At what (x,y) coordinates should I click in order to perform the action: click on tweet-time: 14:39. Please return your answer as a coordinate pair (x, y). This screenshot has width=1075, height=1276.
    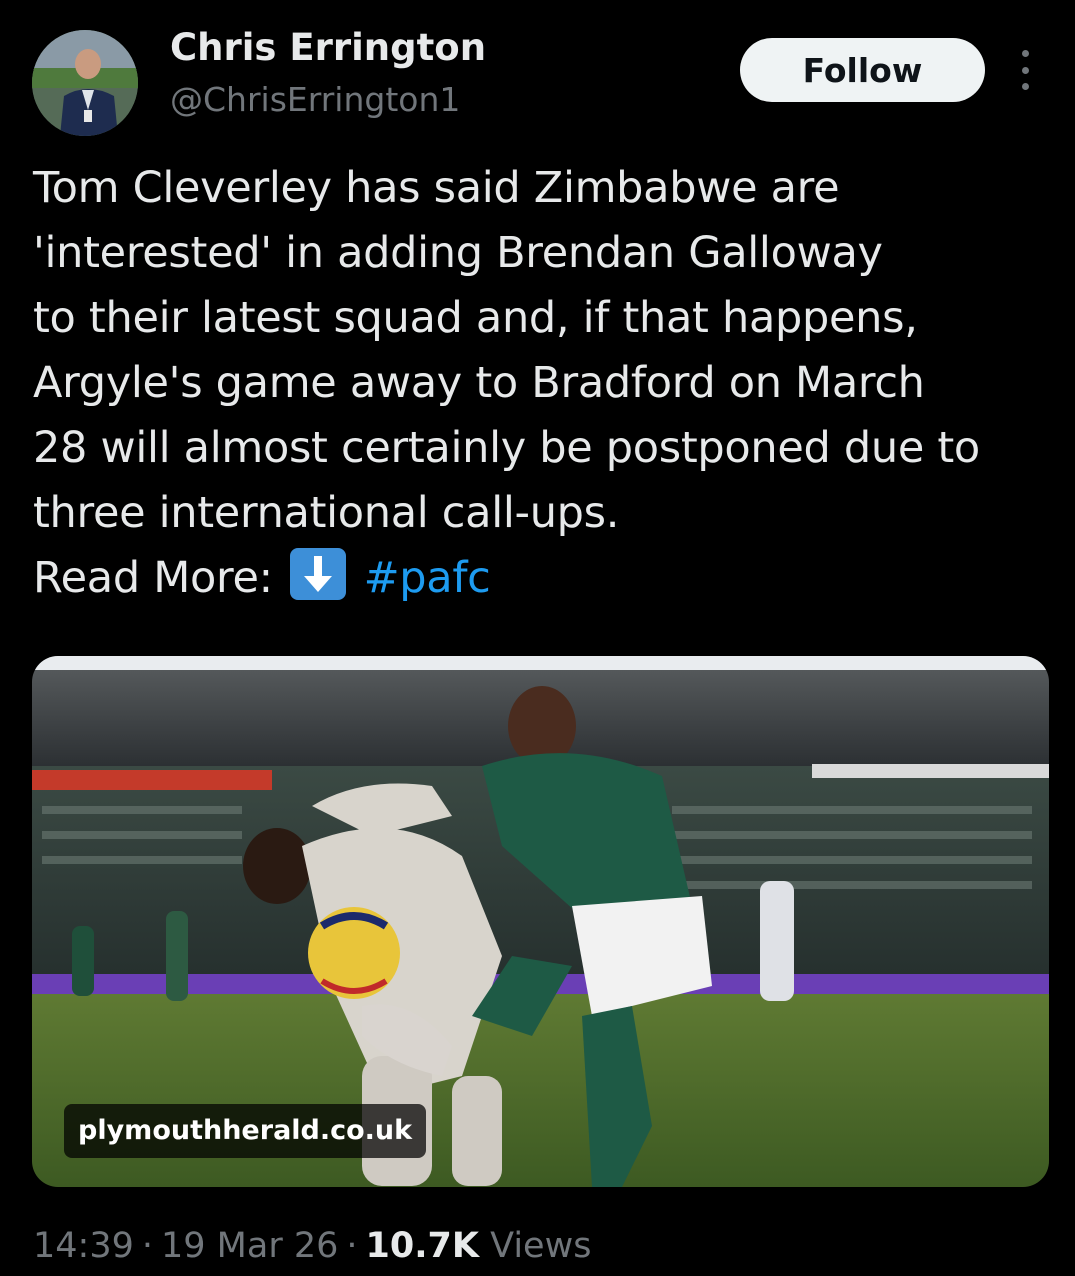
    Looking at the image, I should click on (83, 1246).